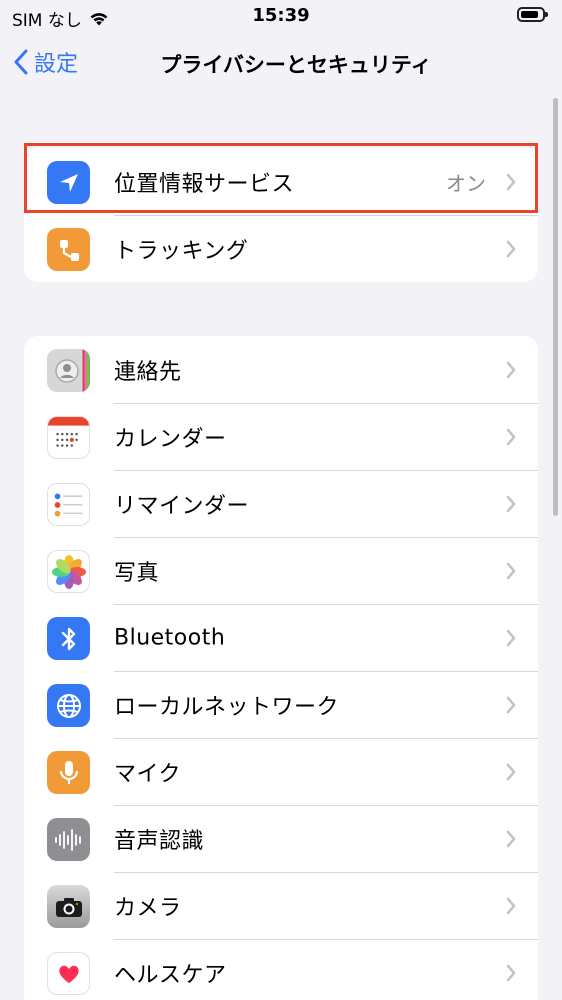 The height and width of the screenshot is (1000, 562). What do you see at coordinates (227, 707) in the screenshot?
I see `row-label: ローカルネットワーク` at bounding box center [227, 707].